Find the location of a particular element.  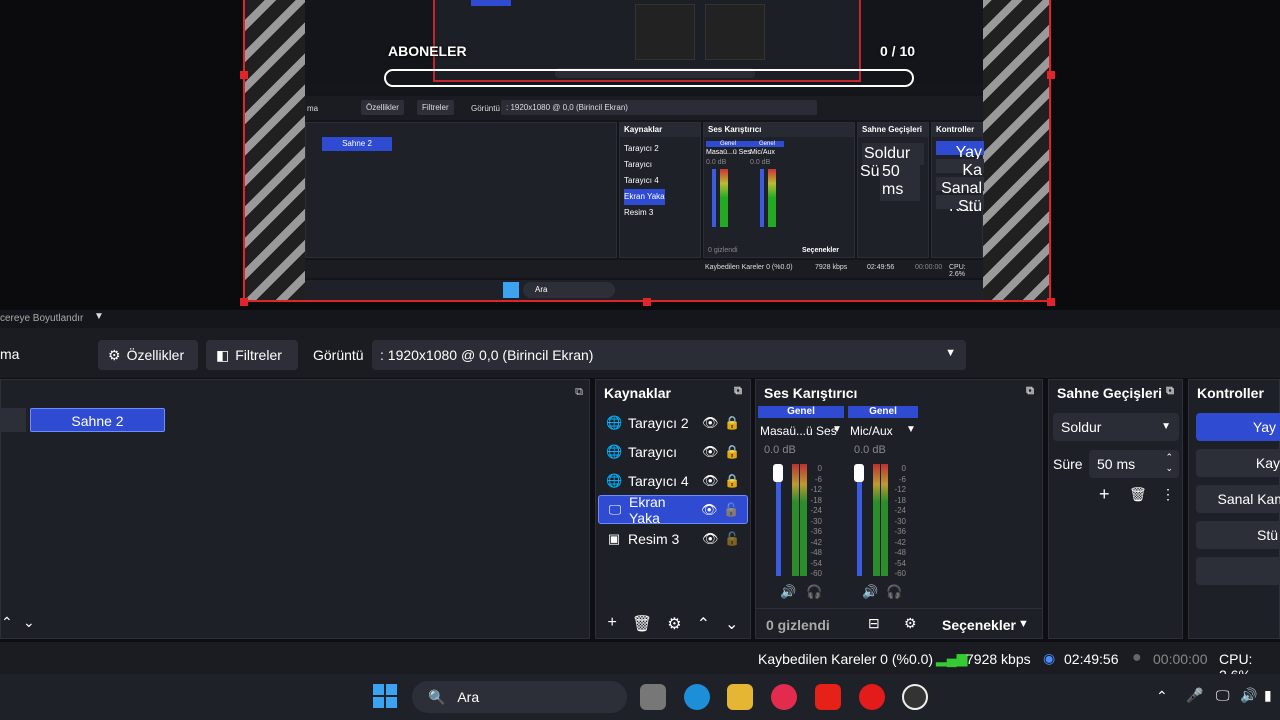

globe-icon: 🌐 is located at coordinates (614, 422).